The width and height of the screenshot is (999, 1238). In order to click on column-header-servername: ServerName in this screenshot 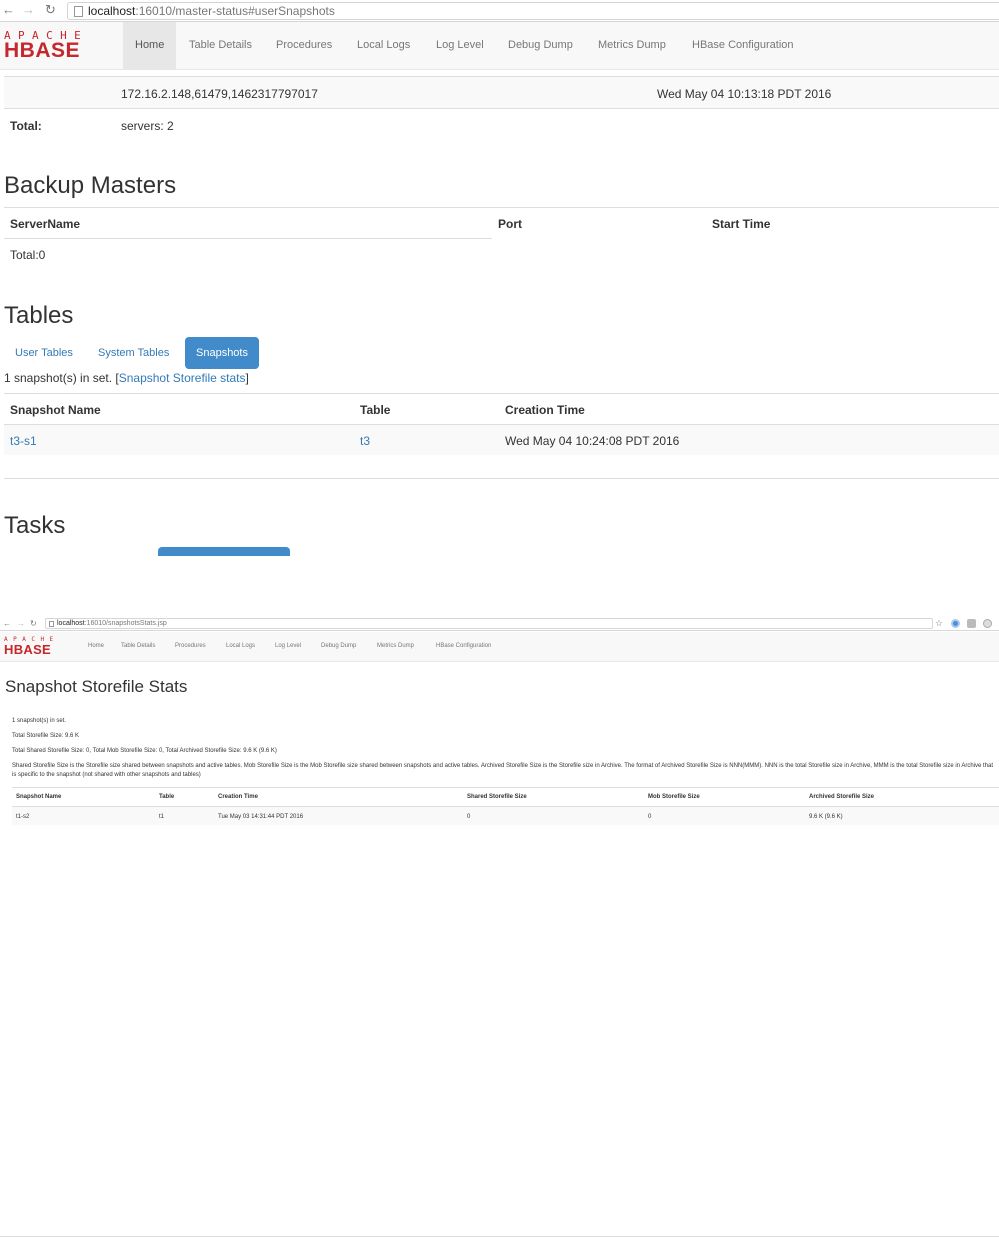, I will do `click(45, 224)`.